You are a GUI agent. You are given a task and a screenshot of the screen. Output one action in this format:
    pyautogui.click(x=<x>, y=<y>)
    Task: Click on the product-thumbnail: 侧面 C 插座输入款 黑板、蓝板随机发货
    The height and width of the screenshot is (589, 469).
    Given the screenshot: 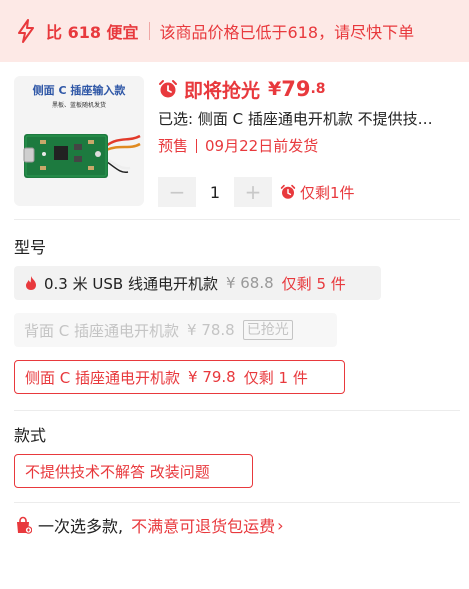 What is the action you would take?
    pyautogui.click(x=79, y=141)
    